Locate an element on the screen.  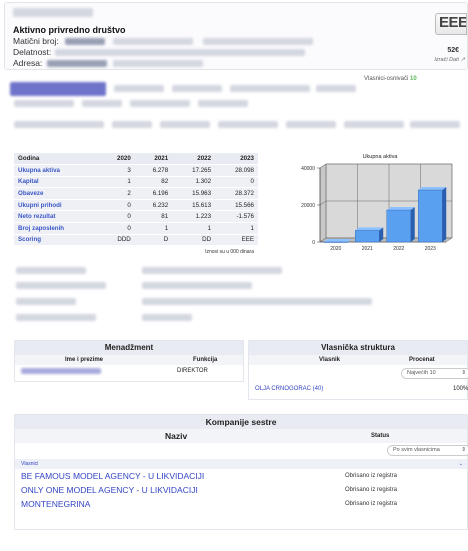
delatnost-row: Delatnost: is located at coordinates (159, 52).